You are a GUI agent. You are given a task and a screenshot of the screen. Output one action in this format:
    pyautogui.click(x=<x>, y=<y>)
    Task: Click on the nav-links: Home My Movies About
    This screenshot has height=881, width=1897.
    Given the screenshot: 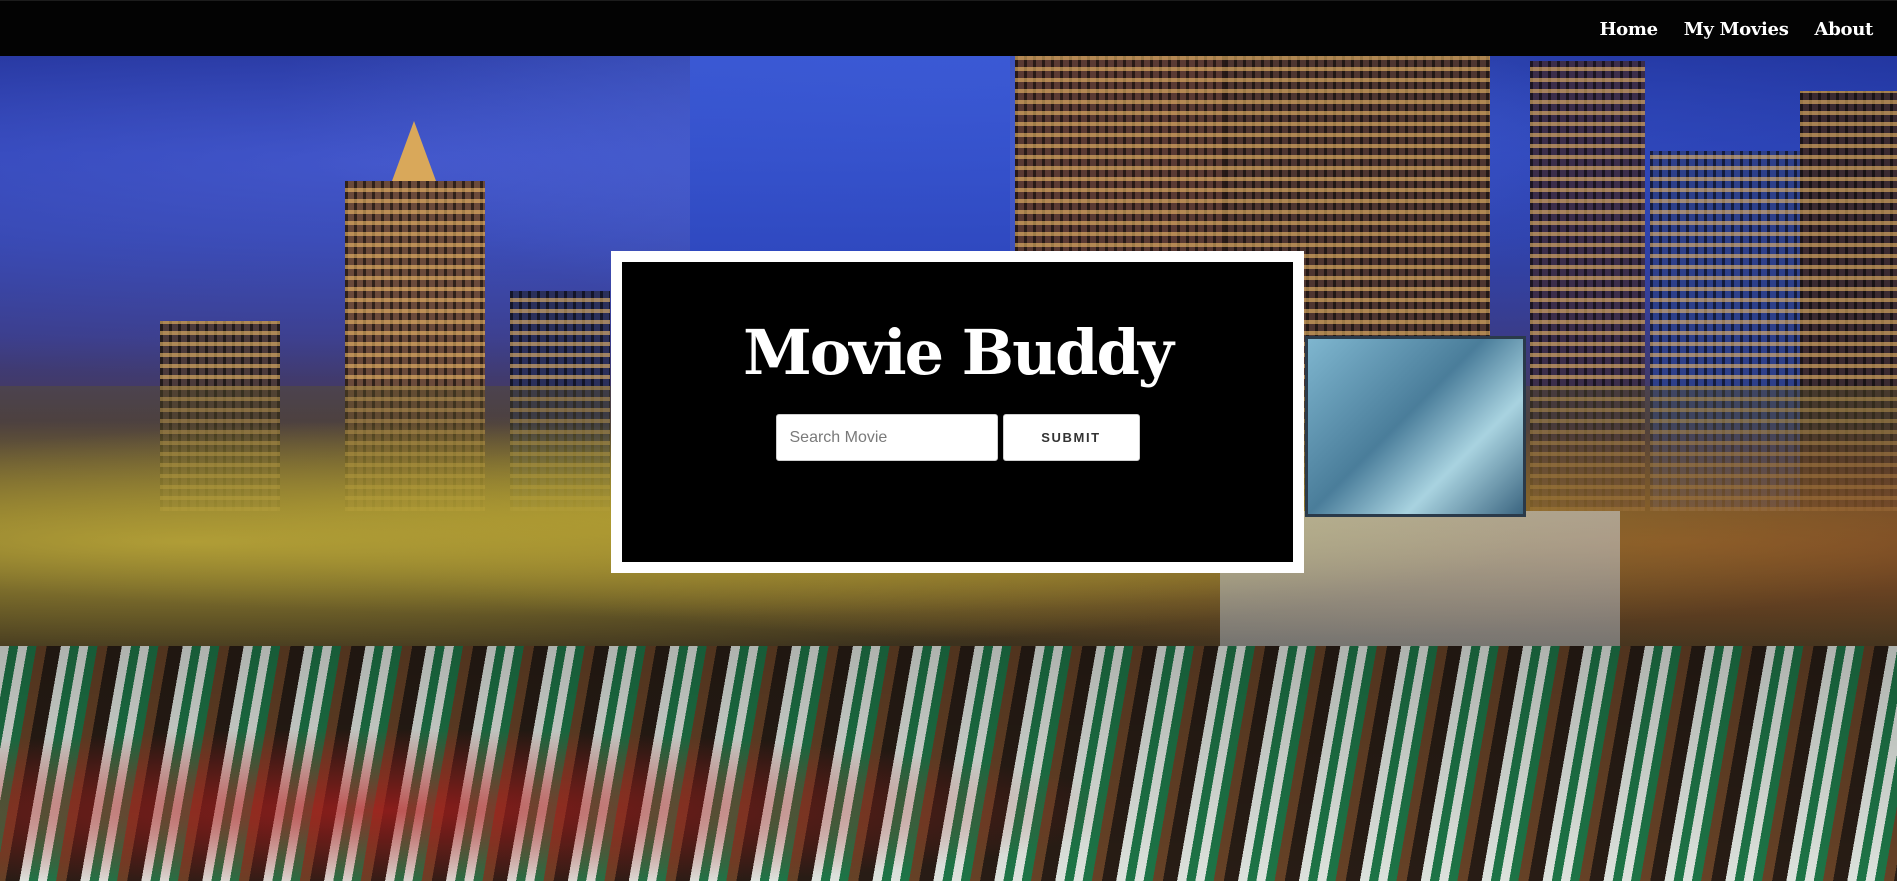 What is the action you would take?
    pyautogui.click(x=1736, y=29)
    